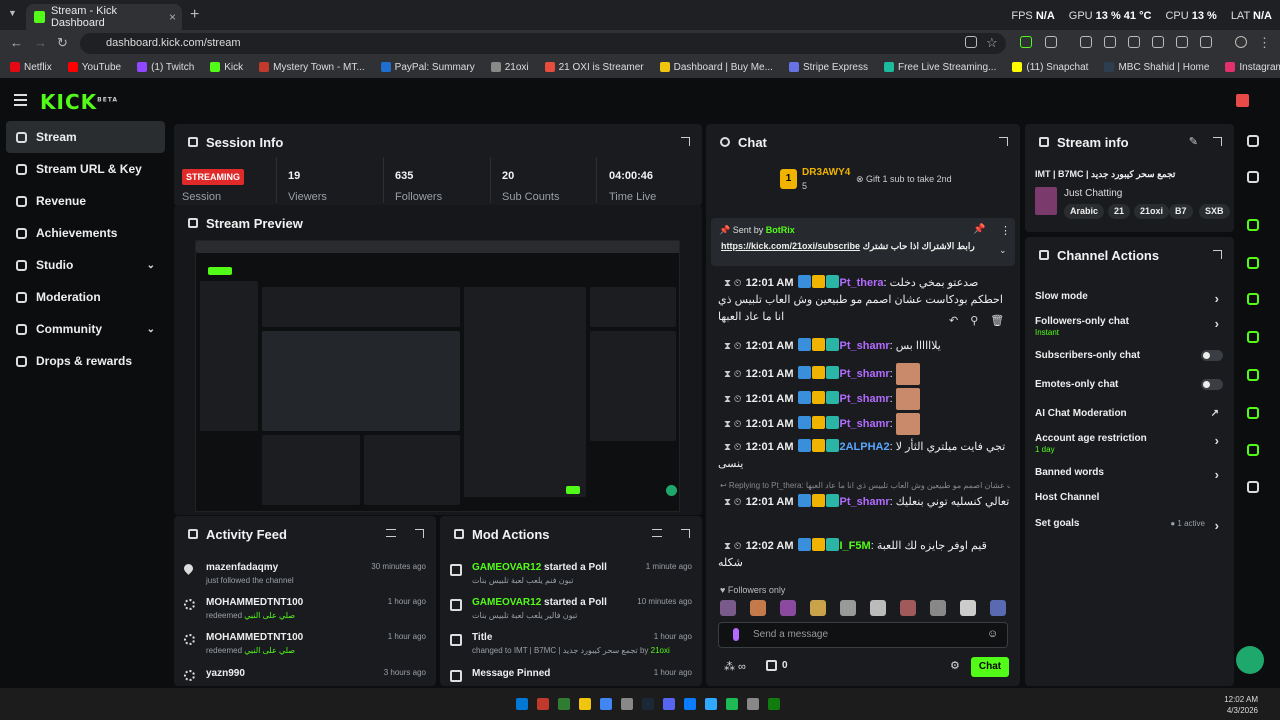 This screenshot has height=720, width=1280. What do you see at coordinates (865, 447) in the screenshot?
I see `message-username: 2ALPHA2` at bounding box center [865, 447].